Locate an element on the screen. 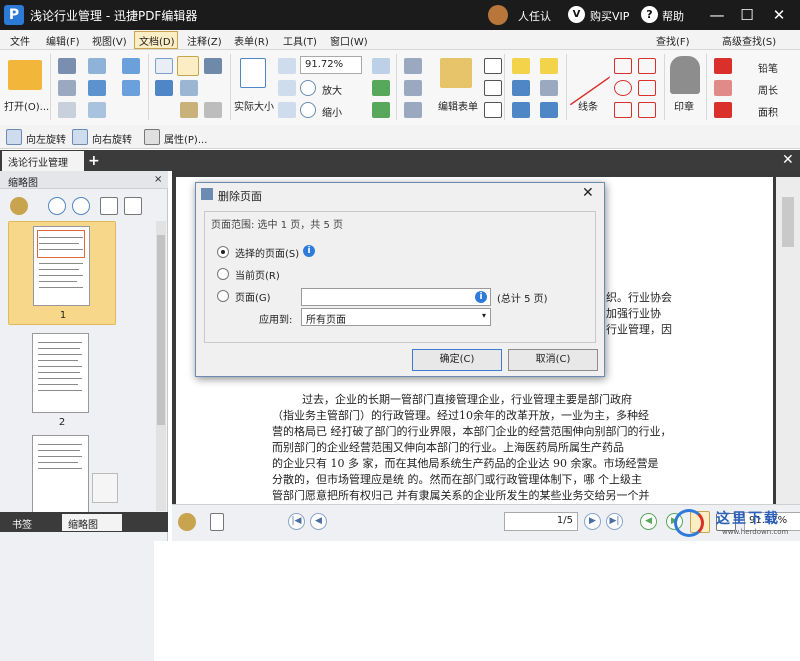 This screenshot has width=800, height=661. rotate-left-icon is located at coordinates (14, 137).